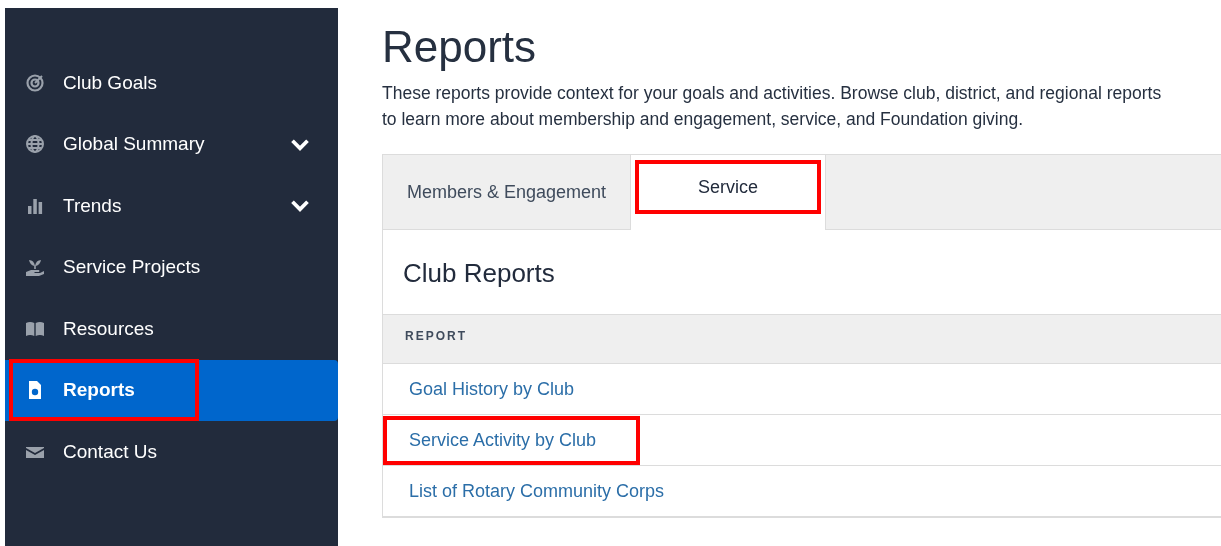 The height and width of the screenshot is (546, 1221). I want to click on nav-label: Resources, so click(108, 328).